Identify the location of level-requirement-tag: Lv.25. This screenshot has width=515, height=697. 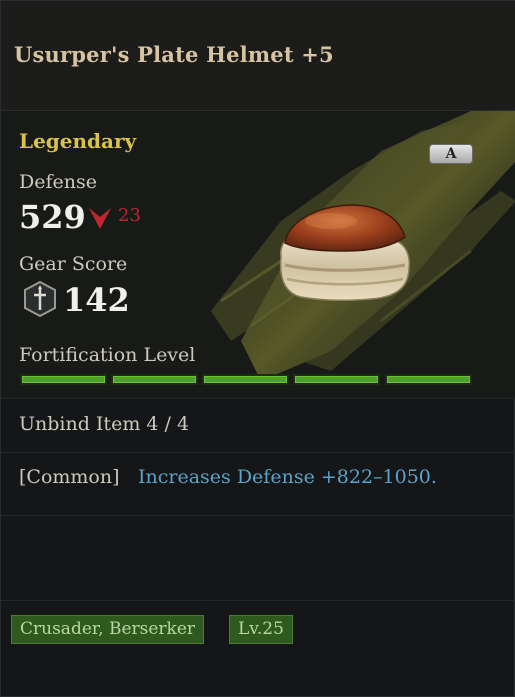
(261, 629).